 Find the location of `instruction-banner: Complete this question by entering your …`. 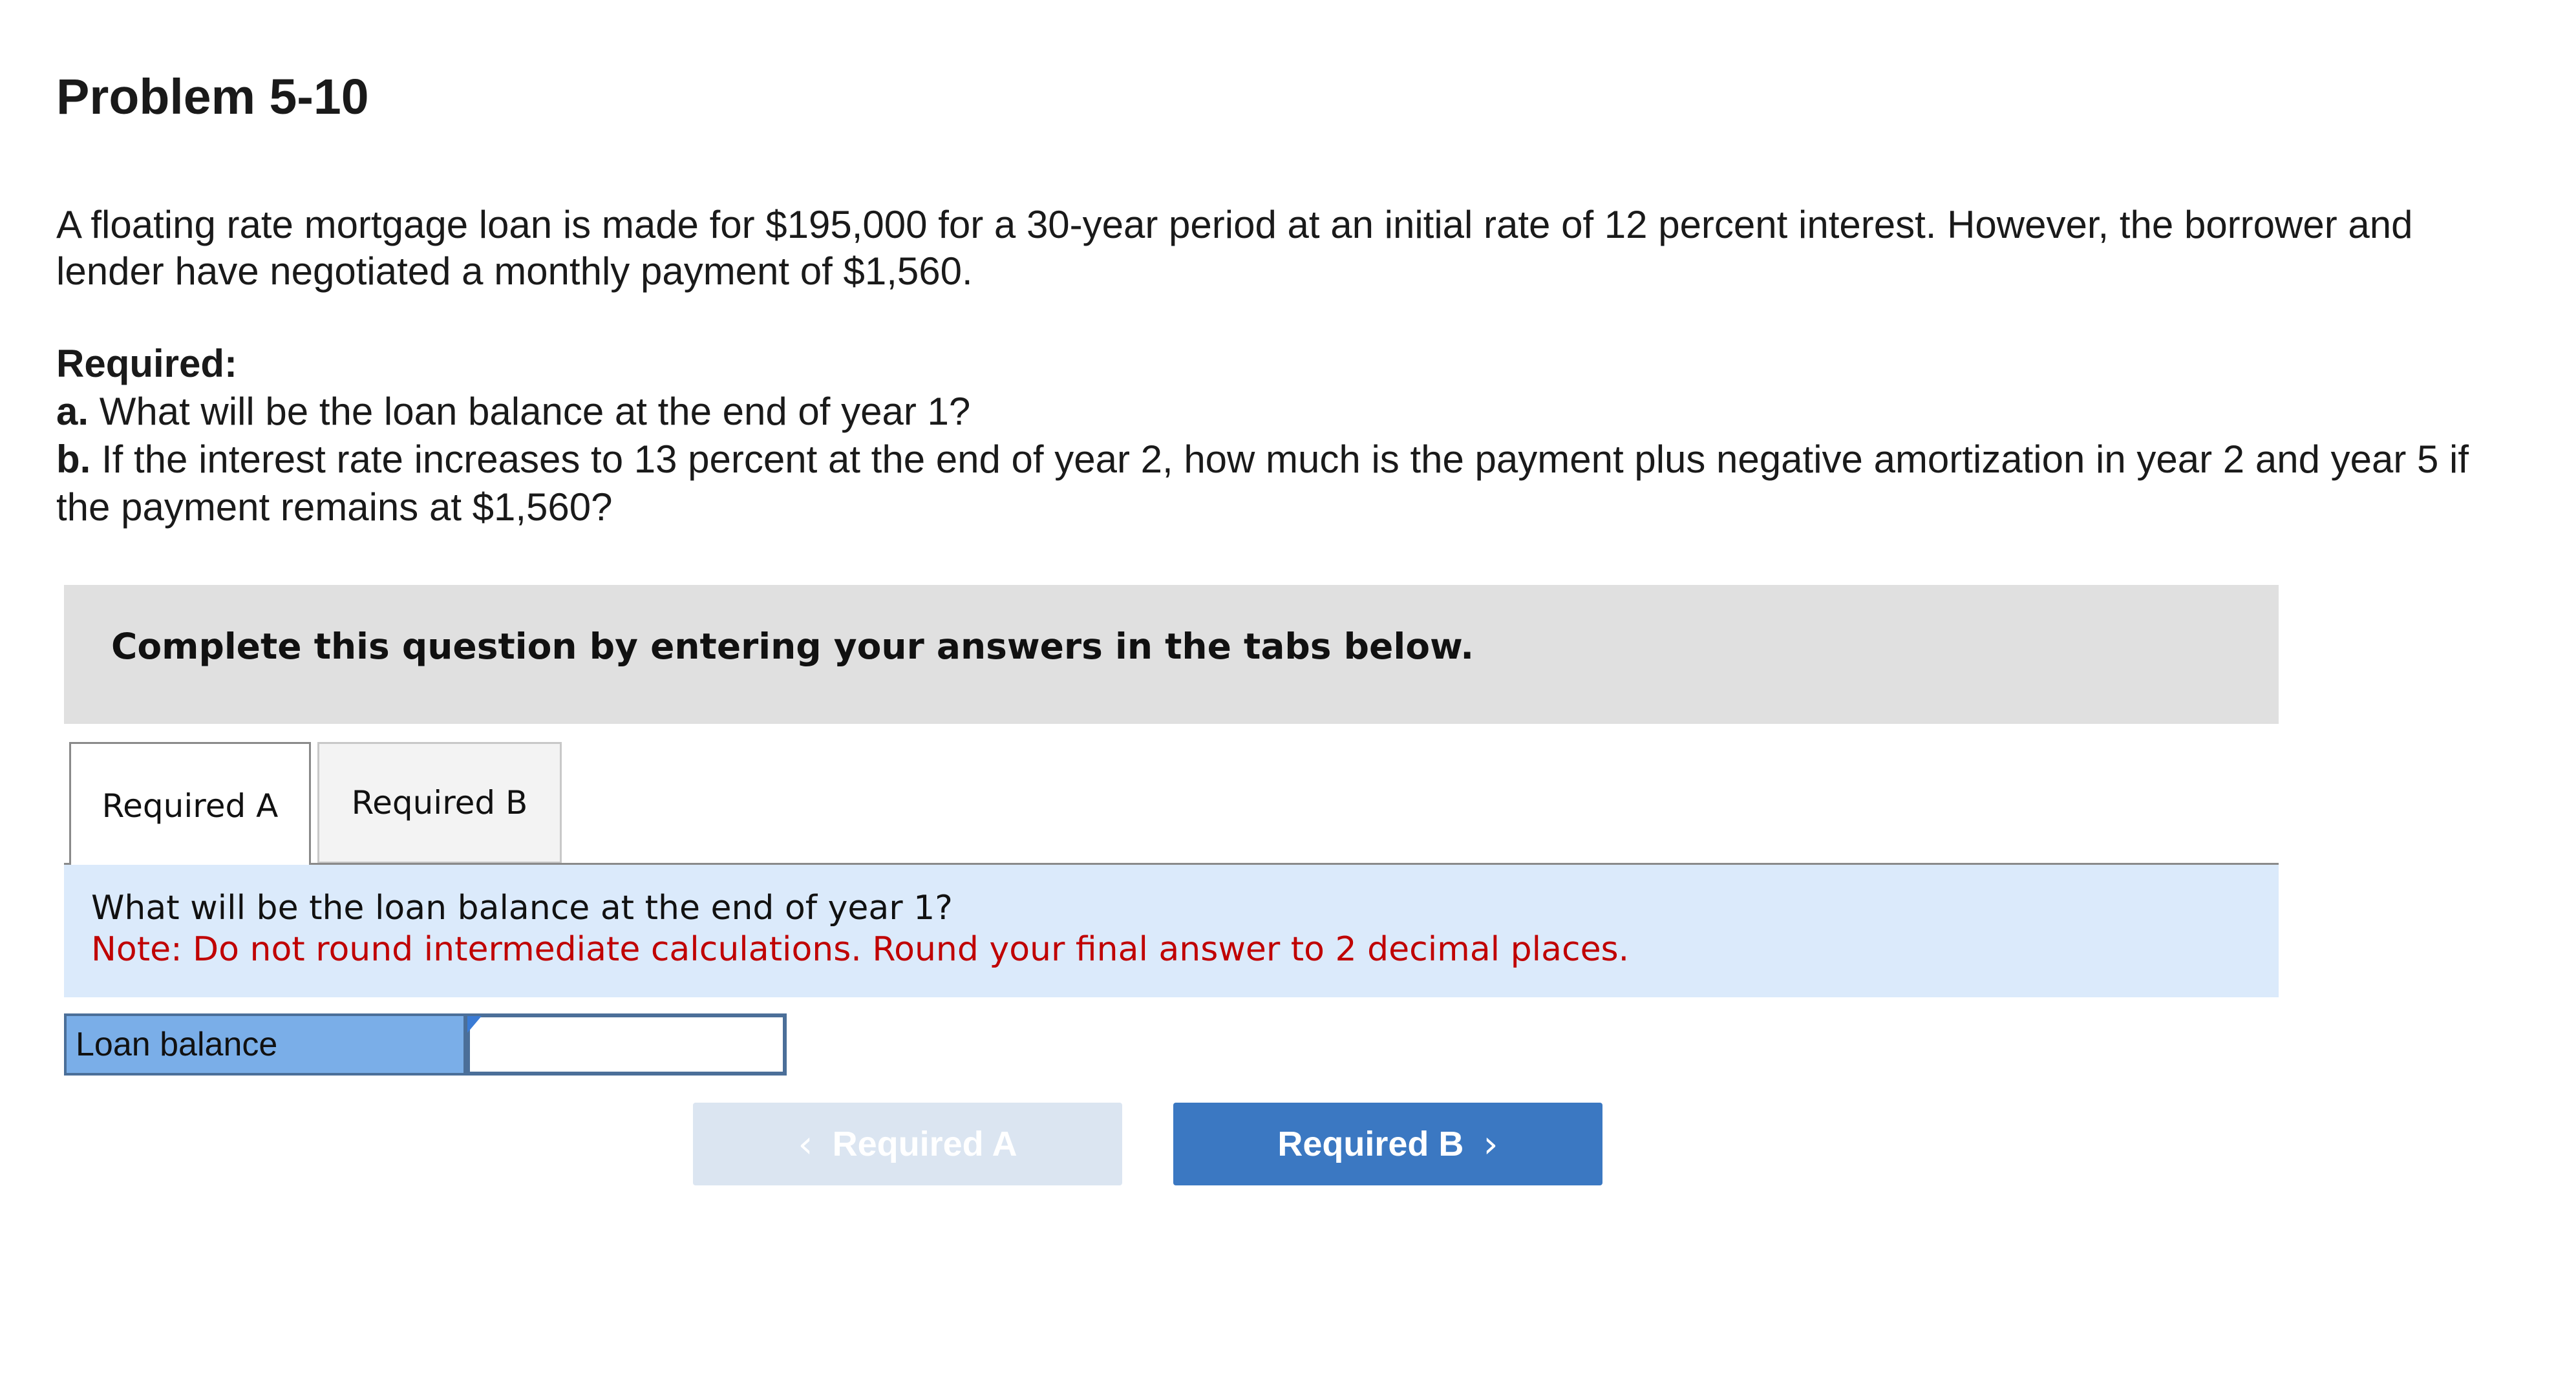

instruction-banner: Complete this question by entering your … is located at coordinates (1171, 655).